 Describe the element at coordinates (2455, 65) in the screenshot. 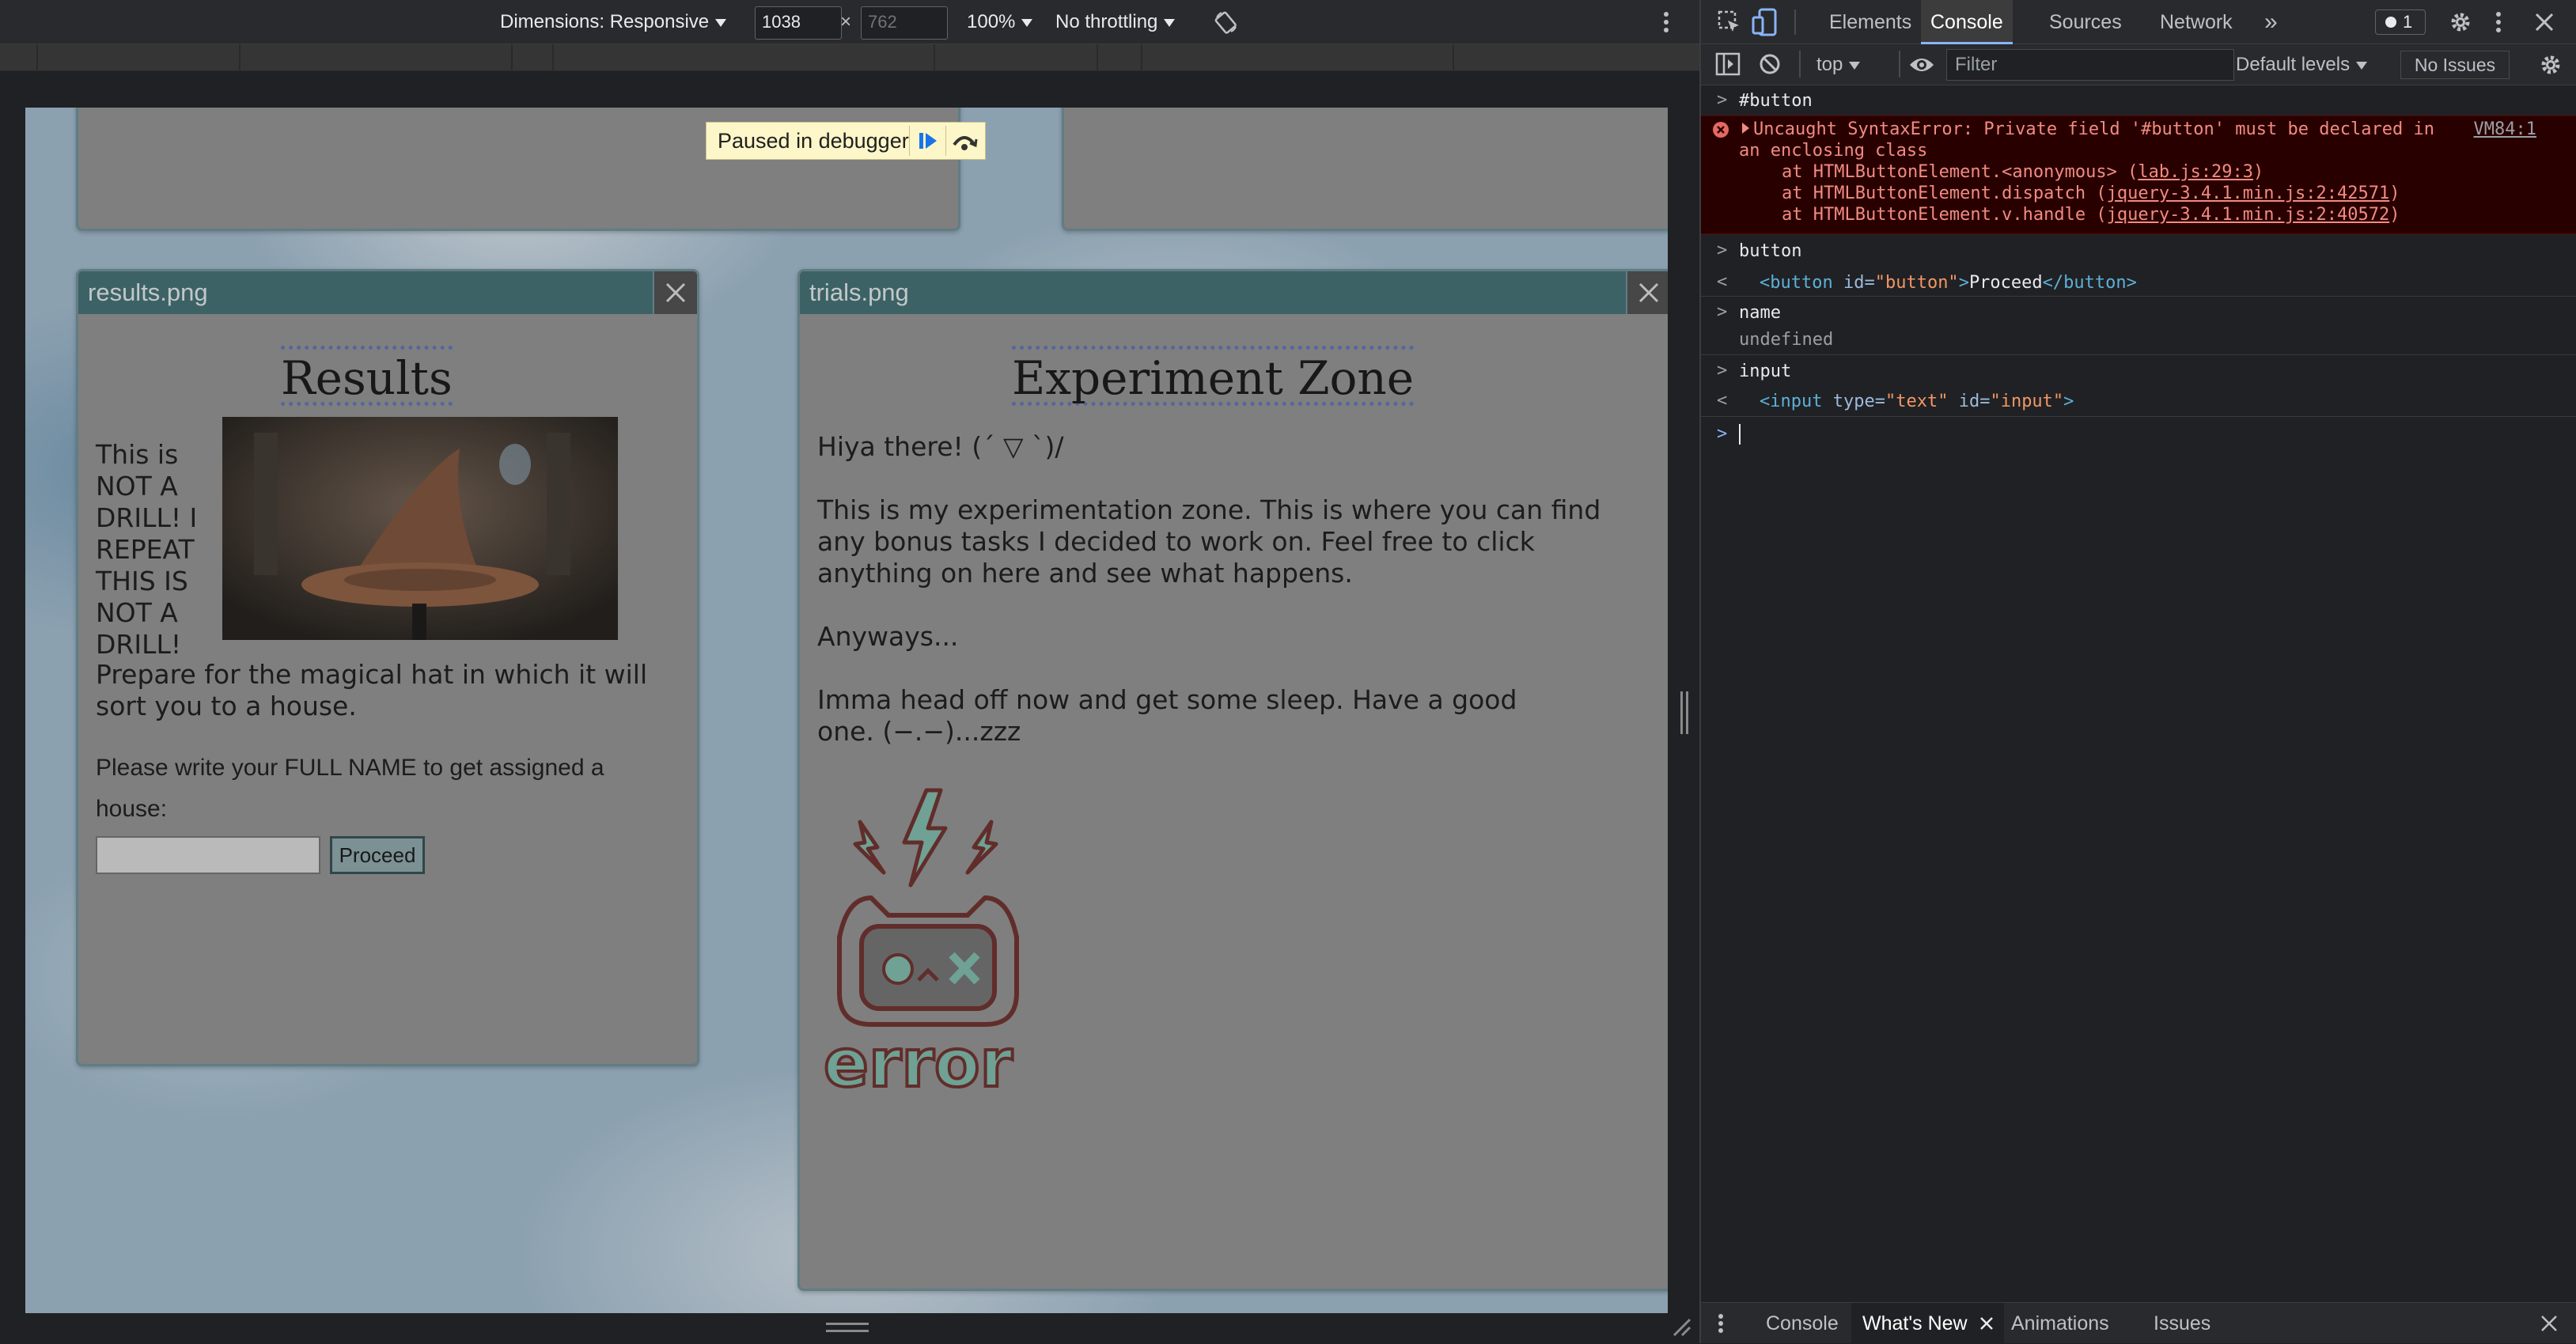

I see `no-issues-button: No Issues` at that location.